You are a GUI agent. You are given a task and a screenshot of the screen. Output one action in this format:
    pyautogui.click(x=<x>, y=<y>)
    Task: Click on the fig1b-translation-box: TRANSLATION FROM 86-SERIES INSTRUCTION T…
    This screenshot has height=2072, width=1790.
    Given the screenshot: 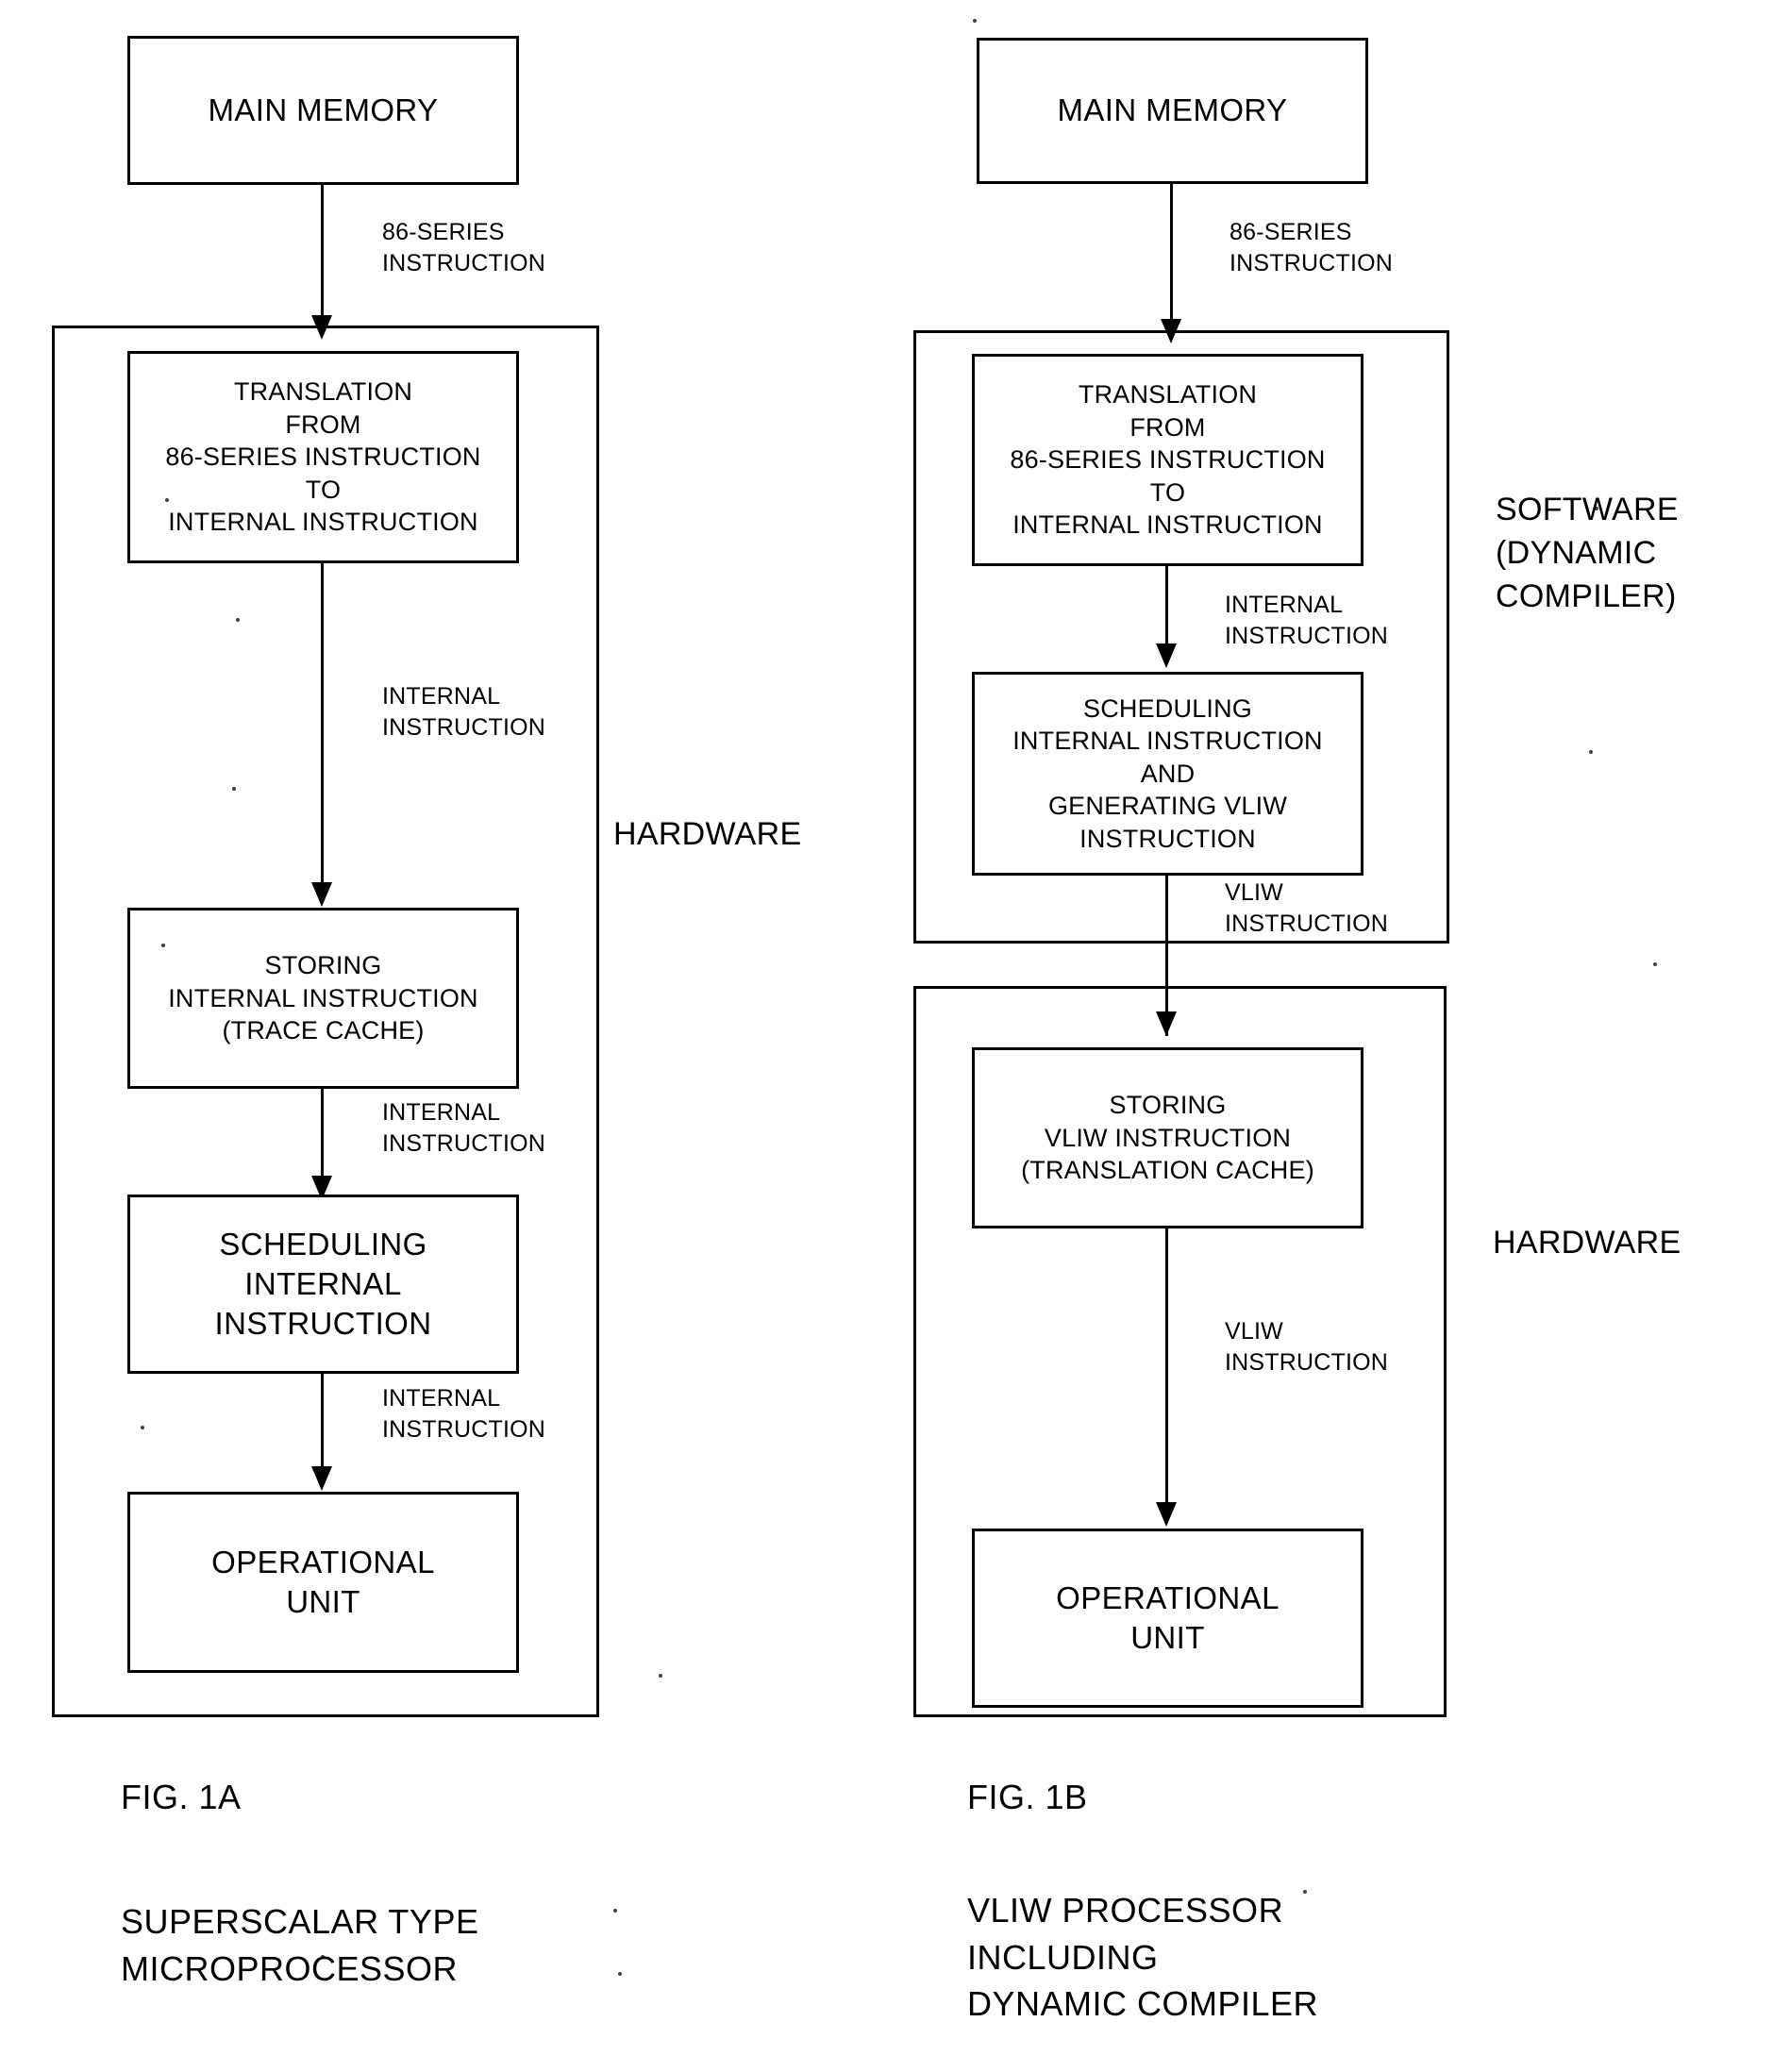 What is the action you would take?
    pyautogui.click(x=1167, y=460)
    